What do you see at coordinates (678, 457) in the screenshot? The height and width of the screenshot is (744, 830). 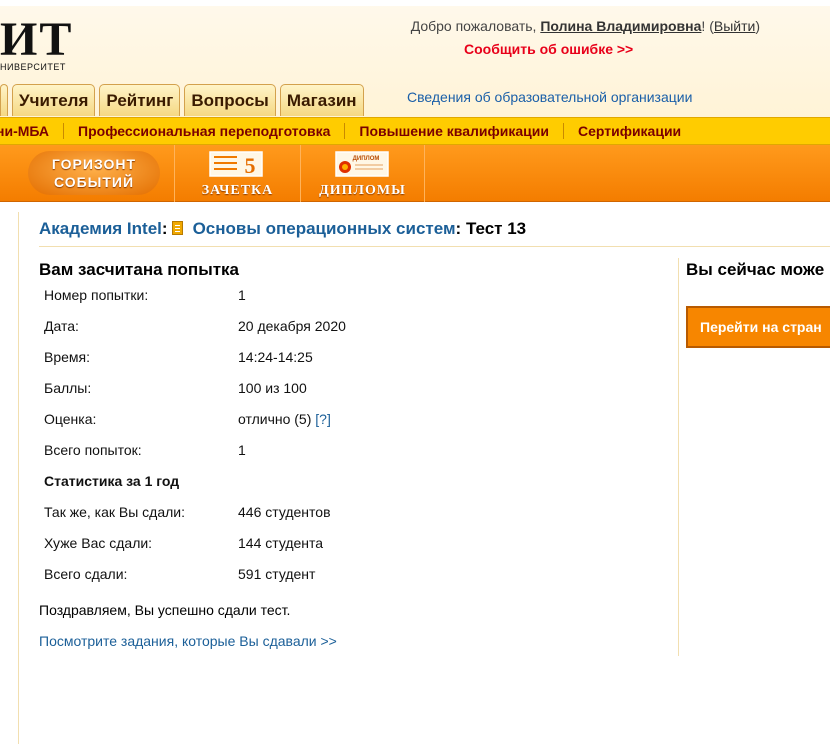 I see `sidebar-divider` at bounding box center [678, 457].